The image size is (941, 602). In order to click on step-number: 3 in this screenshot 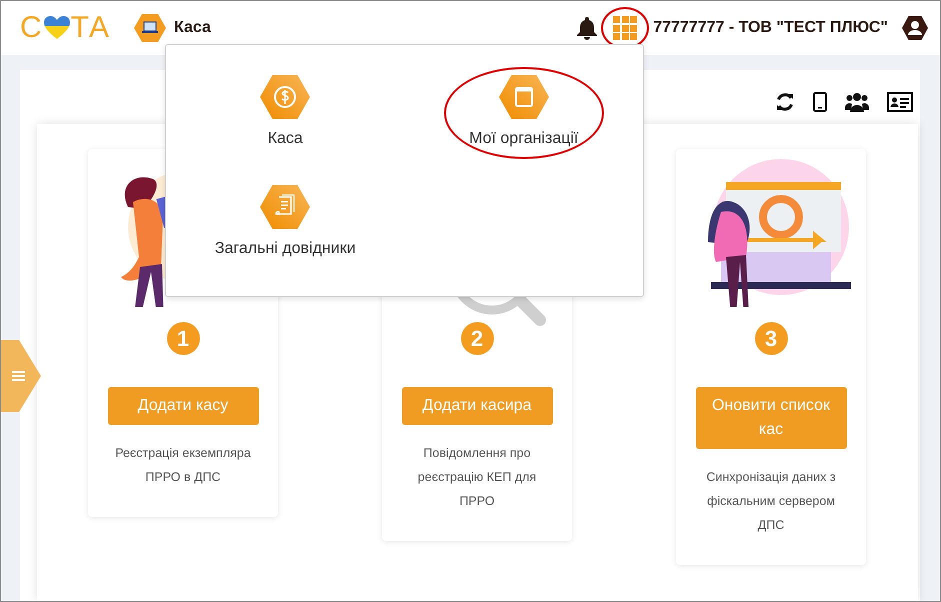, I will do `click(771, 338)`.